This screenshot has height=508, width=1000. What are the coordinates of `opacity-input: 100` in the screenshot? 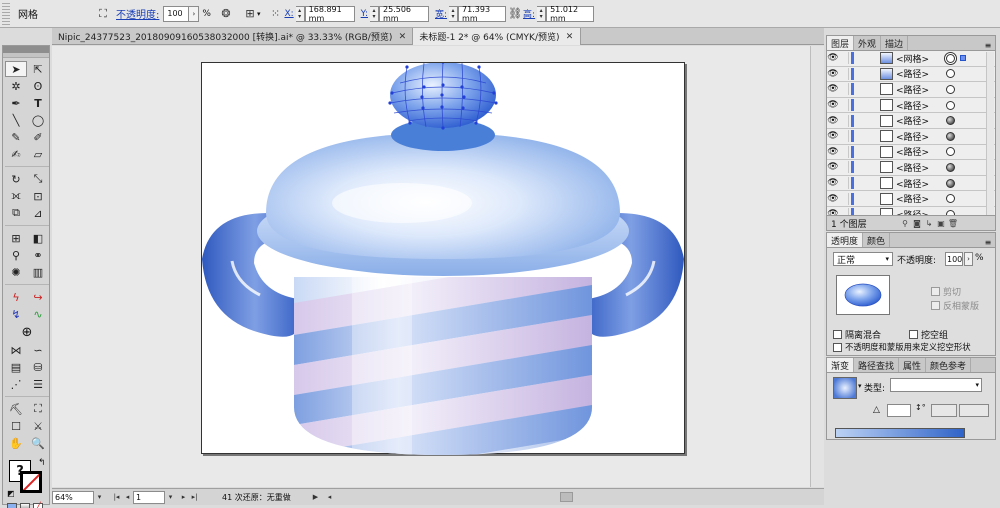 It's located at (176, 13).